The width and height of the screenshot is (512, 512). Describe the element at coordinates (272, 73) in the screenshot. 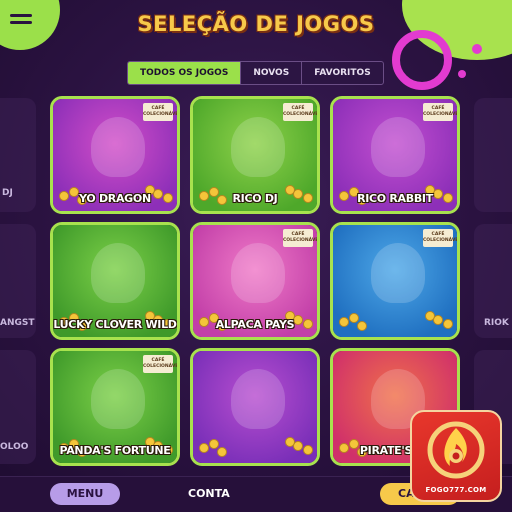

I see `tab-novos: NOVOS` at that location.